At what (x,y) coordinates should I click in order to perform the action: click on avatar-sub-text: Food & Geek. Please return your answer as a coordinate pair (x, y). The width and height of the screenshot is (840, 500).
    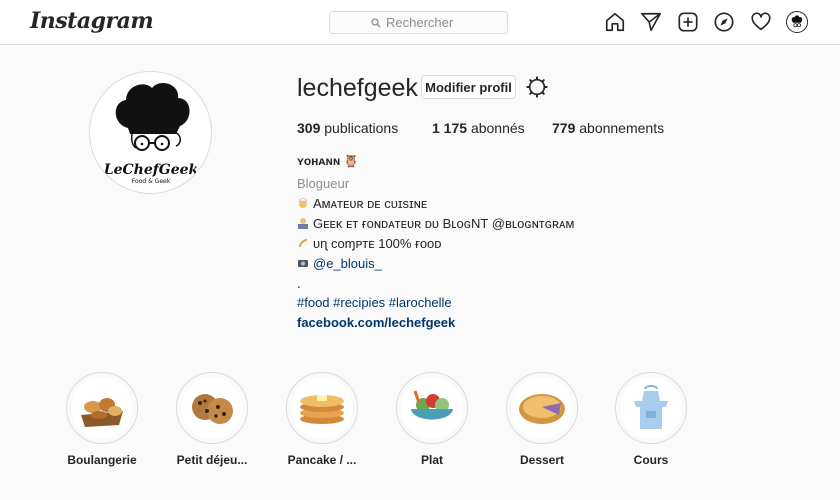
    Looking at the image, I should click on (151, 181).